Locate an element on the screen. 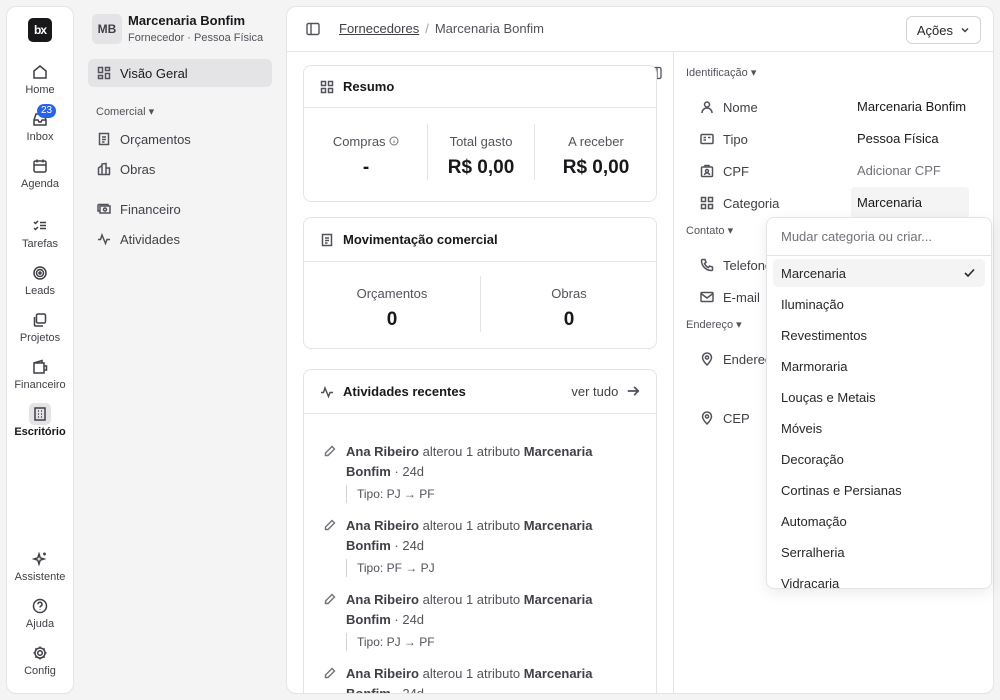 Image resolution: width=1000 pixels, height=700 pixels. ver-tudo-link: ver tudo is located at coordinates (605, 391).